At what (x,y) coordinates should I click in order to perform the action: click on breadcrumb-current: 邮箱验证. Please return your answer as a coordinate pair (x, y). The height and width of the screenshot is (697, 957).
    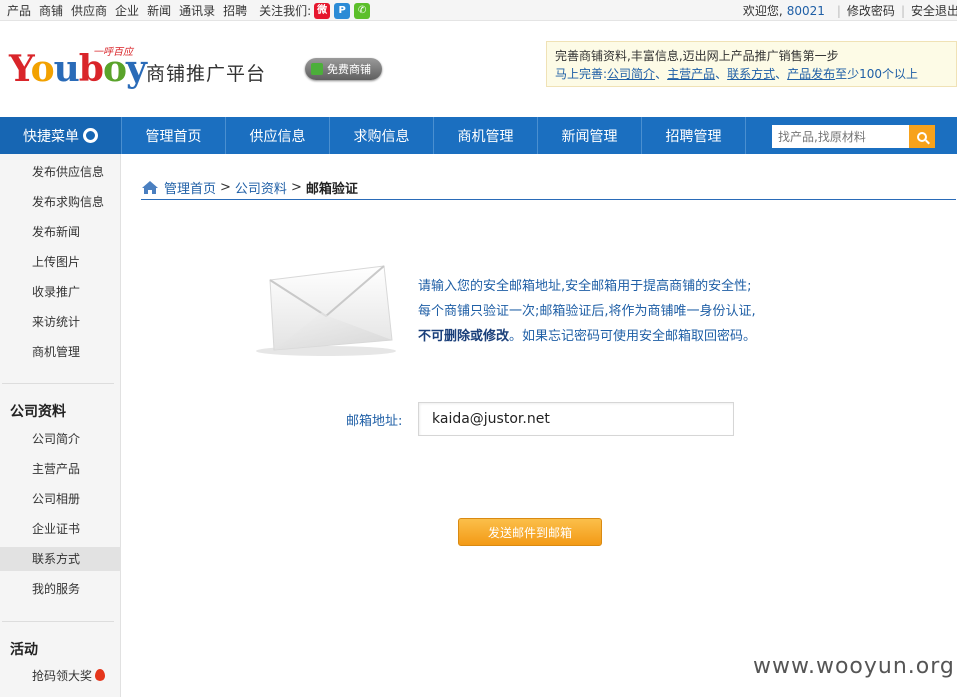
    Looking at the image, I should click on (331, 189).